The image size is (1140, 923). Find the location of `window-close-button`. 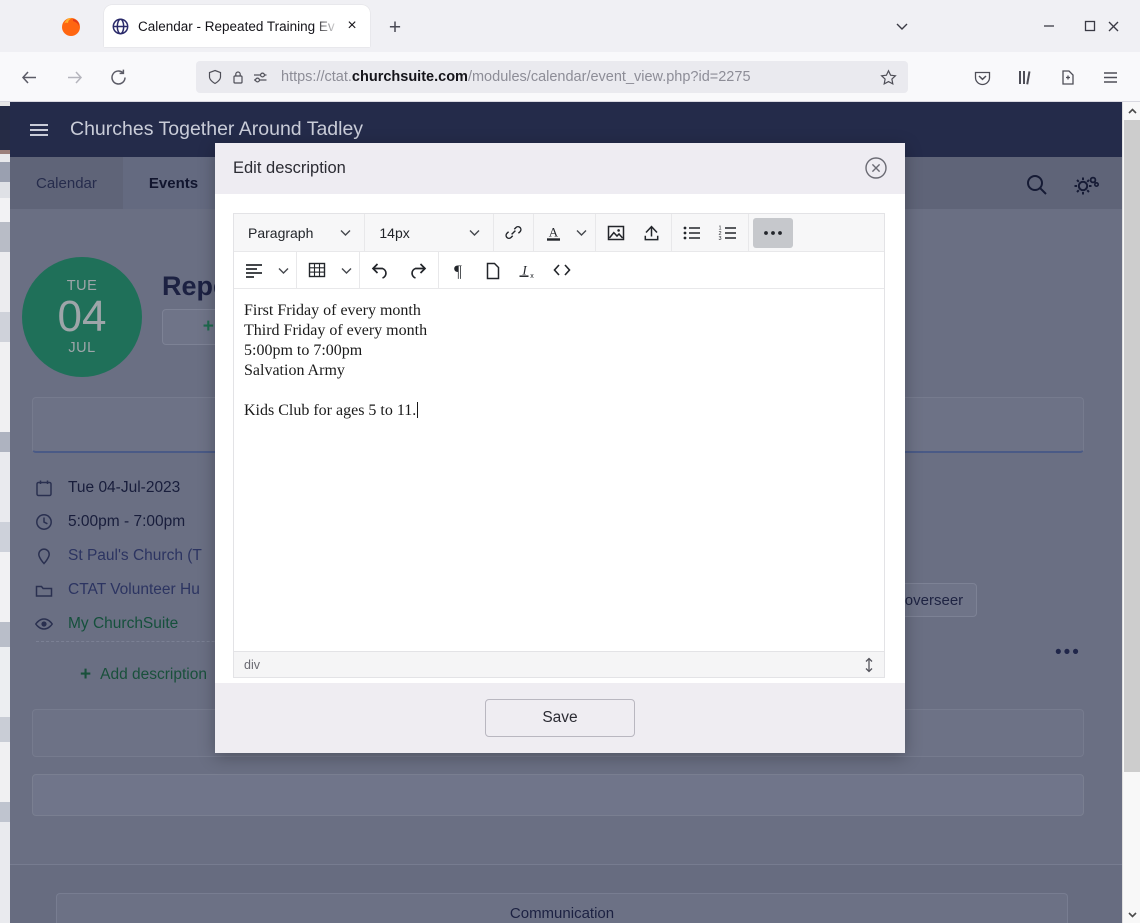

window-close-button is located at coordinates (1113, 26).